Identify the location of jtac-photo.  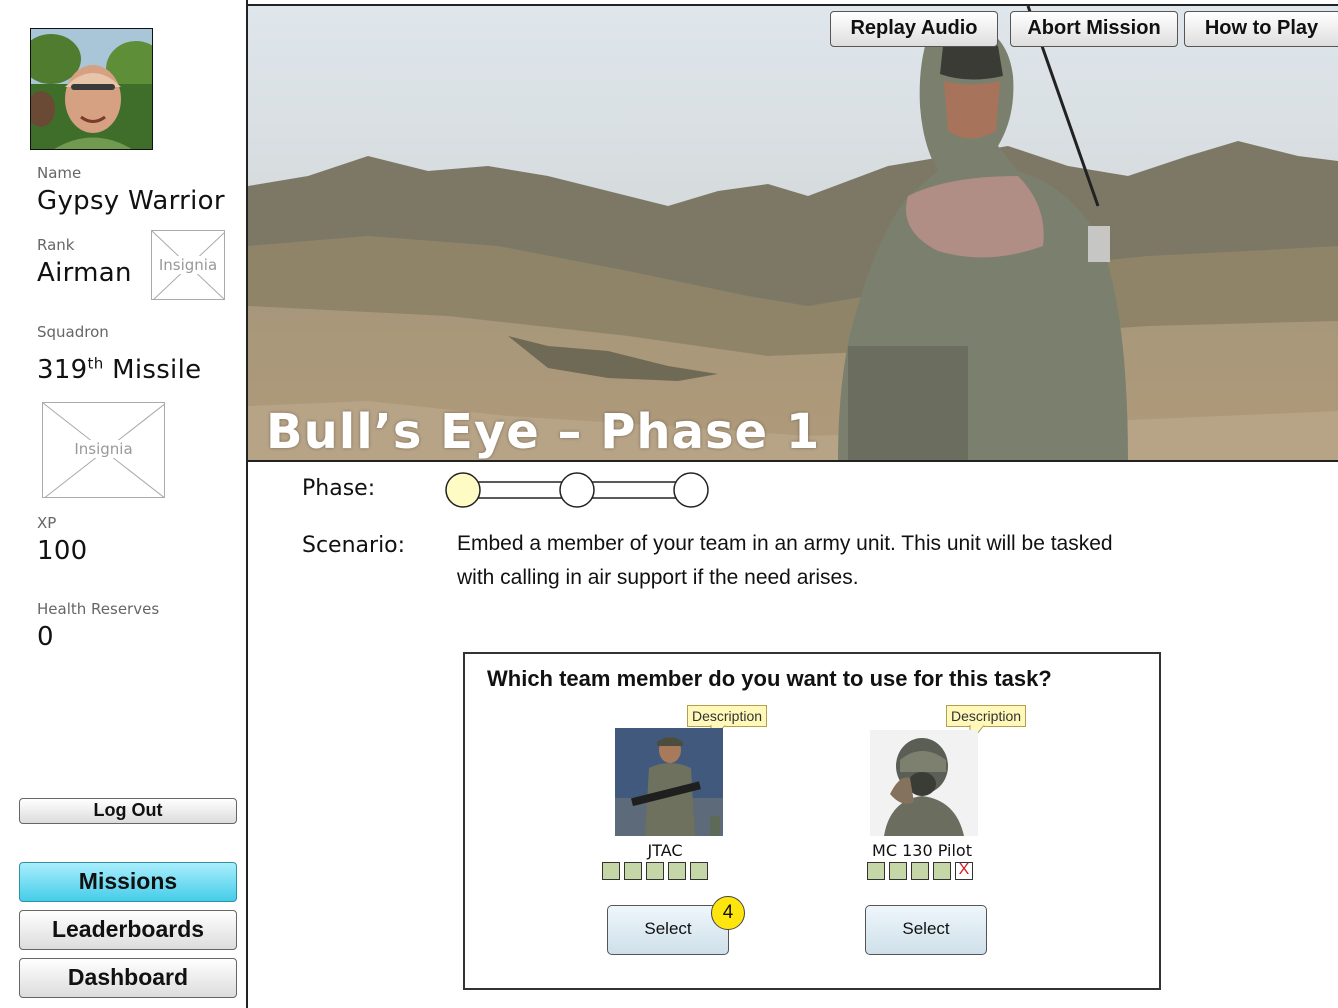
(669, 782).